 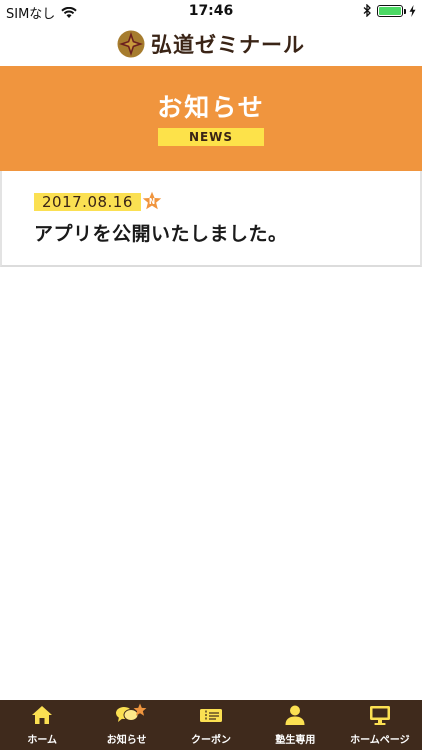 I want to click on tab-bar: ホーム お知らせ クーポン 塾生専用 ホームページ, so click(x=211, y=725).